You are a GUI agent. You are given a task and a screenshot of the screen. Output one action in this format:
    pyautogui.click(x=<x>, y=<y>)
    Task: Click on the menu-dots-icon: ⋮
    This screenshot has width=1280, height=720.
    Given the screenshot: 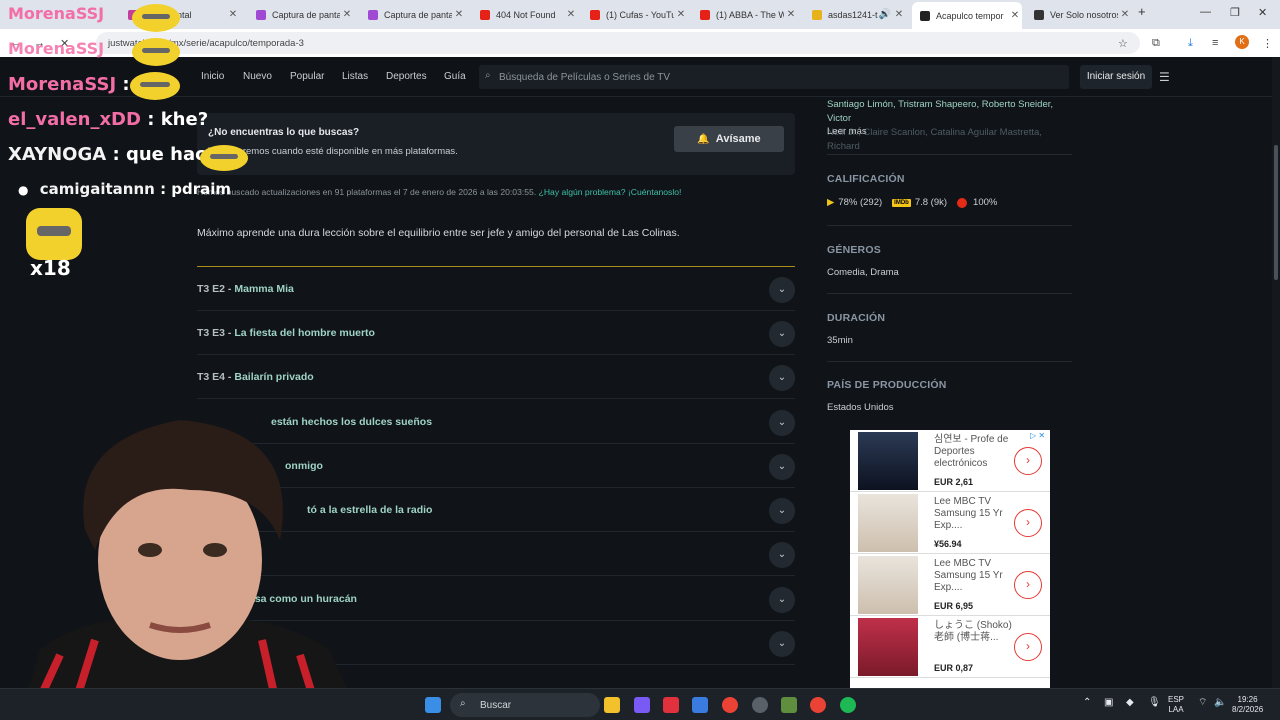 What is the action you would take?
    pyautogui.click(x=1267, y=43)
    